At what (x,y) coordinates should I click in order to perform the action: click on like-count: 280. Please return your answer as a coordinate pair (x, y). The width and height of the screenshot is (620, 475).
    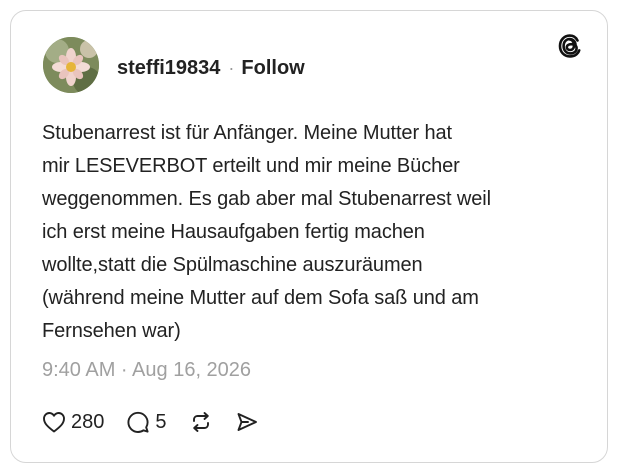
    Looking at the image, I should click on (88, 421).